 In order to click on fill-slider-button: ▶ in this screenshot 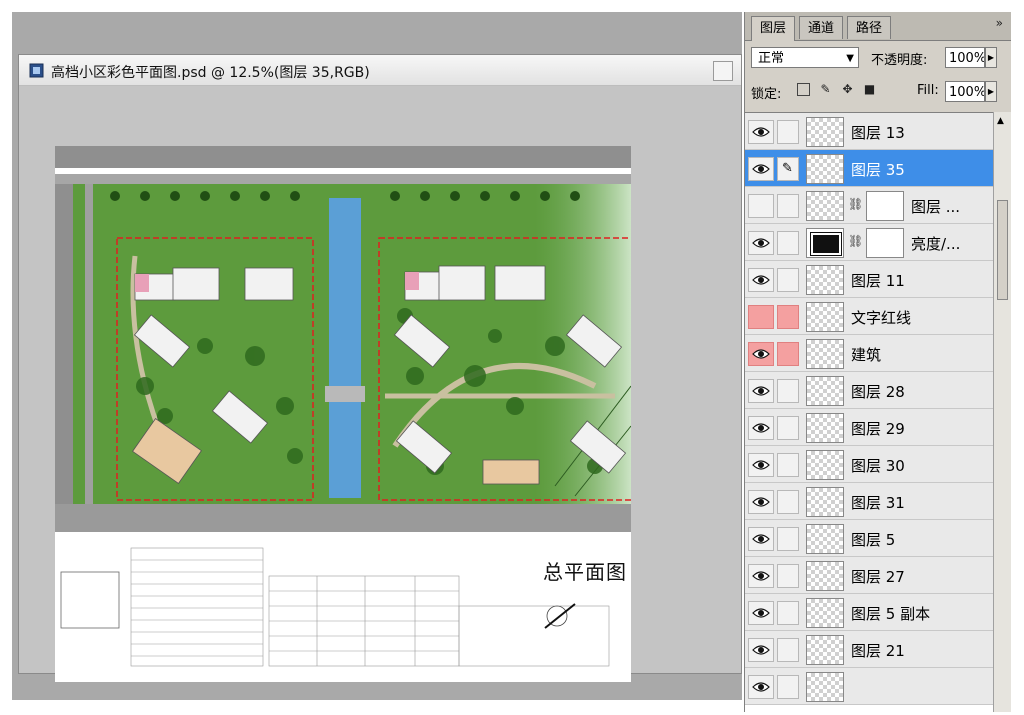, I will do `click(991, 91)`.